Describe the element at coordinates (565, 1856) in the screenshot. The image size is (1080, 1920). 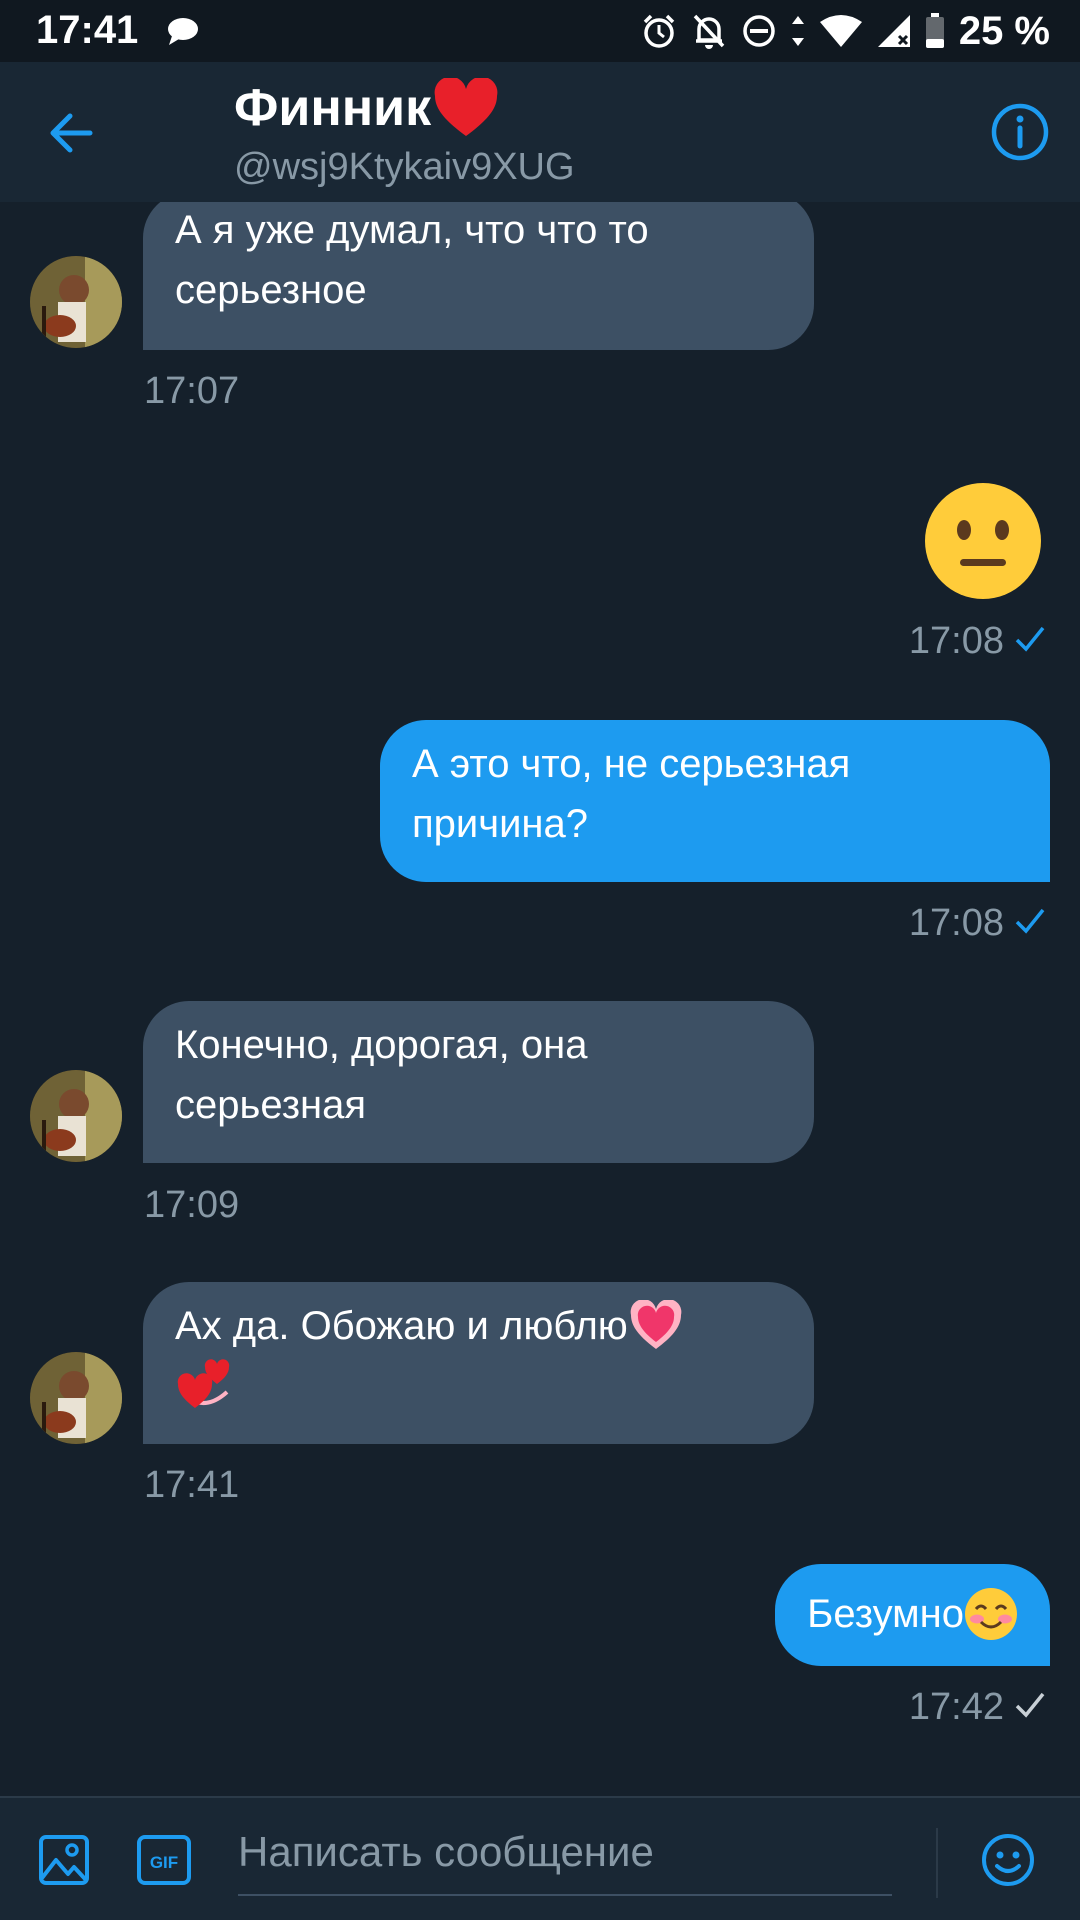
I see `message-input: Написать сообщение` at that location.